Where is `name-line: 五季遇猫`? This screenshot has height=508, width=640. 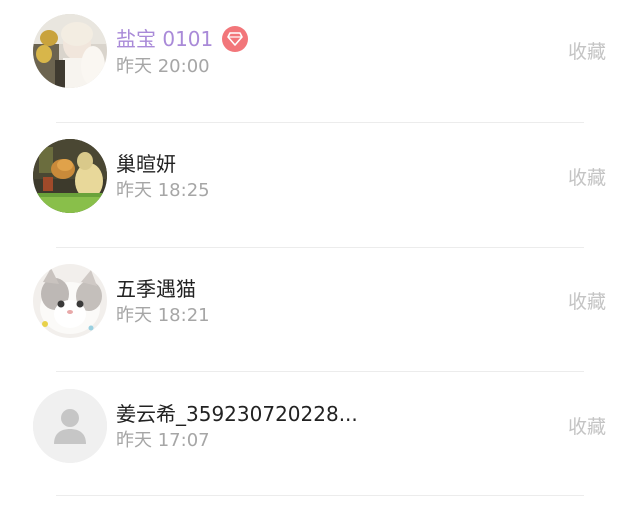
name-line: 五季遇猫 is located at coordinates (156, 289).